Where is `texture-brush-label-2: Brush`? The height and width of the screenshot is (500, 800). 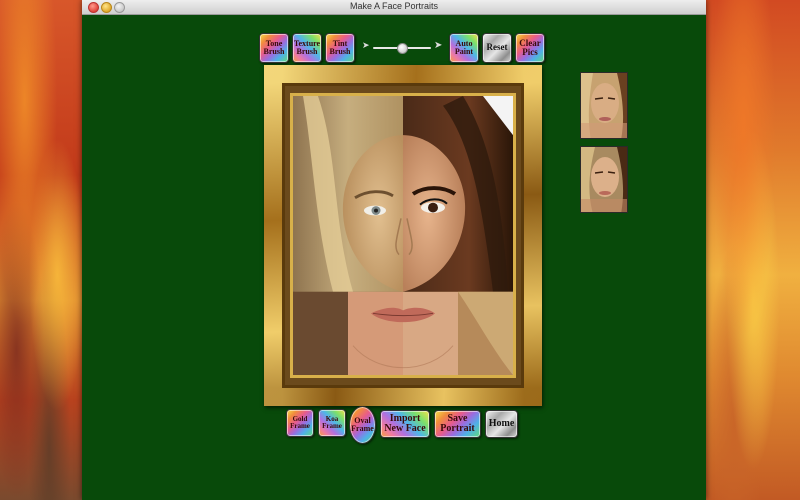 texture-brush-label-2: Brush is located at coordinates (307, 51).